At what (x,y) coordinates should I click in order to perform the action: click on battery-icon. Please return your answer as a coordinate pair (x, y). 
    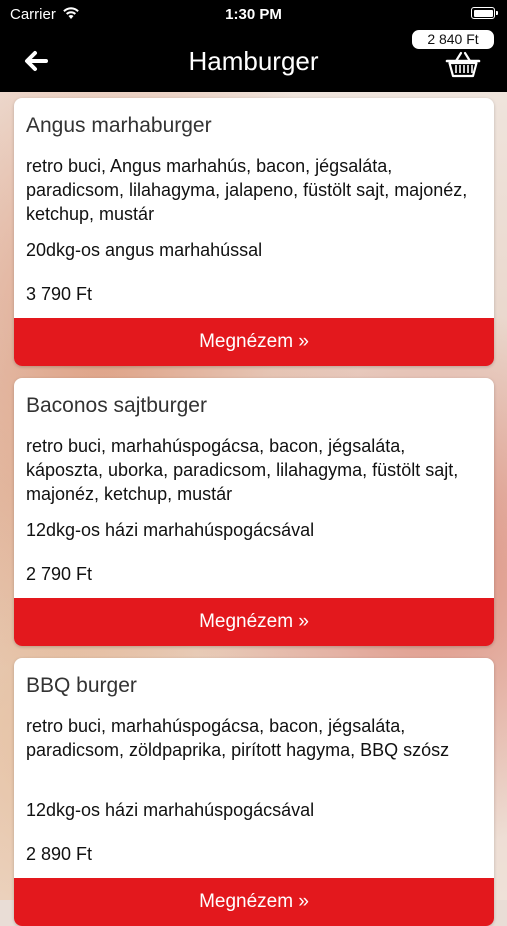
    Looking at the image, I should click on (484, 13).